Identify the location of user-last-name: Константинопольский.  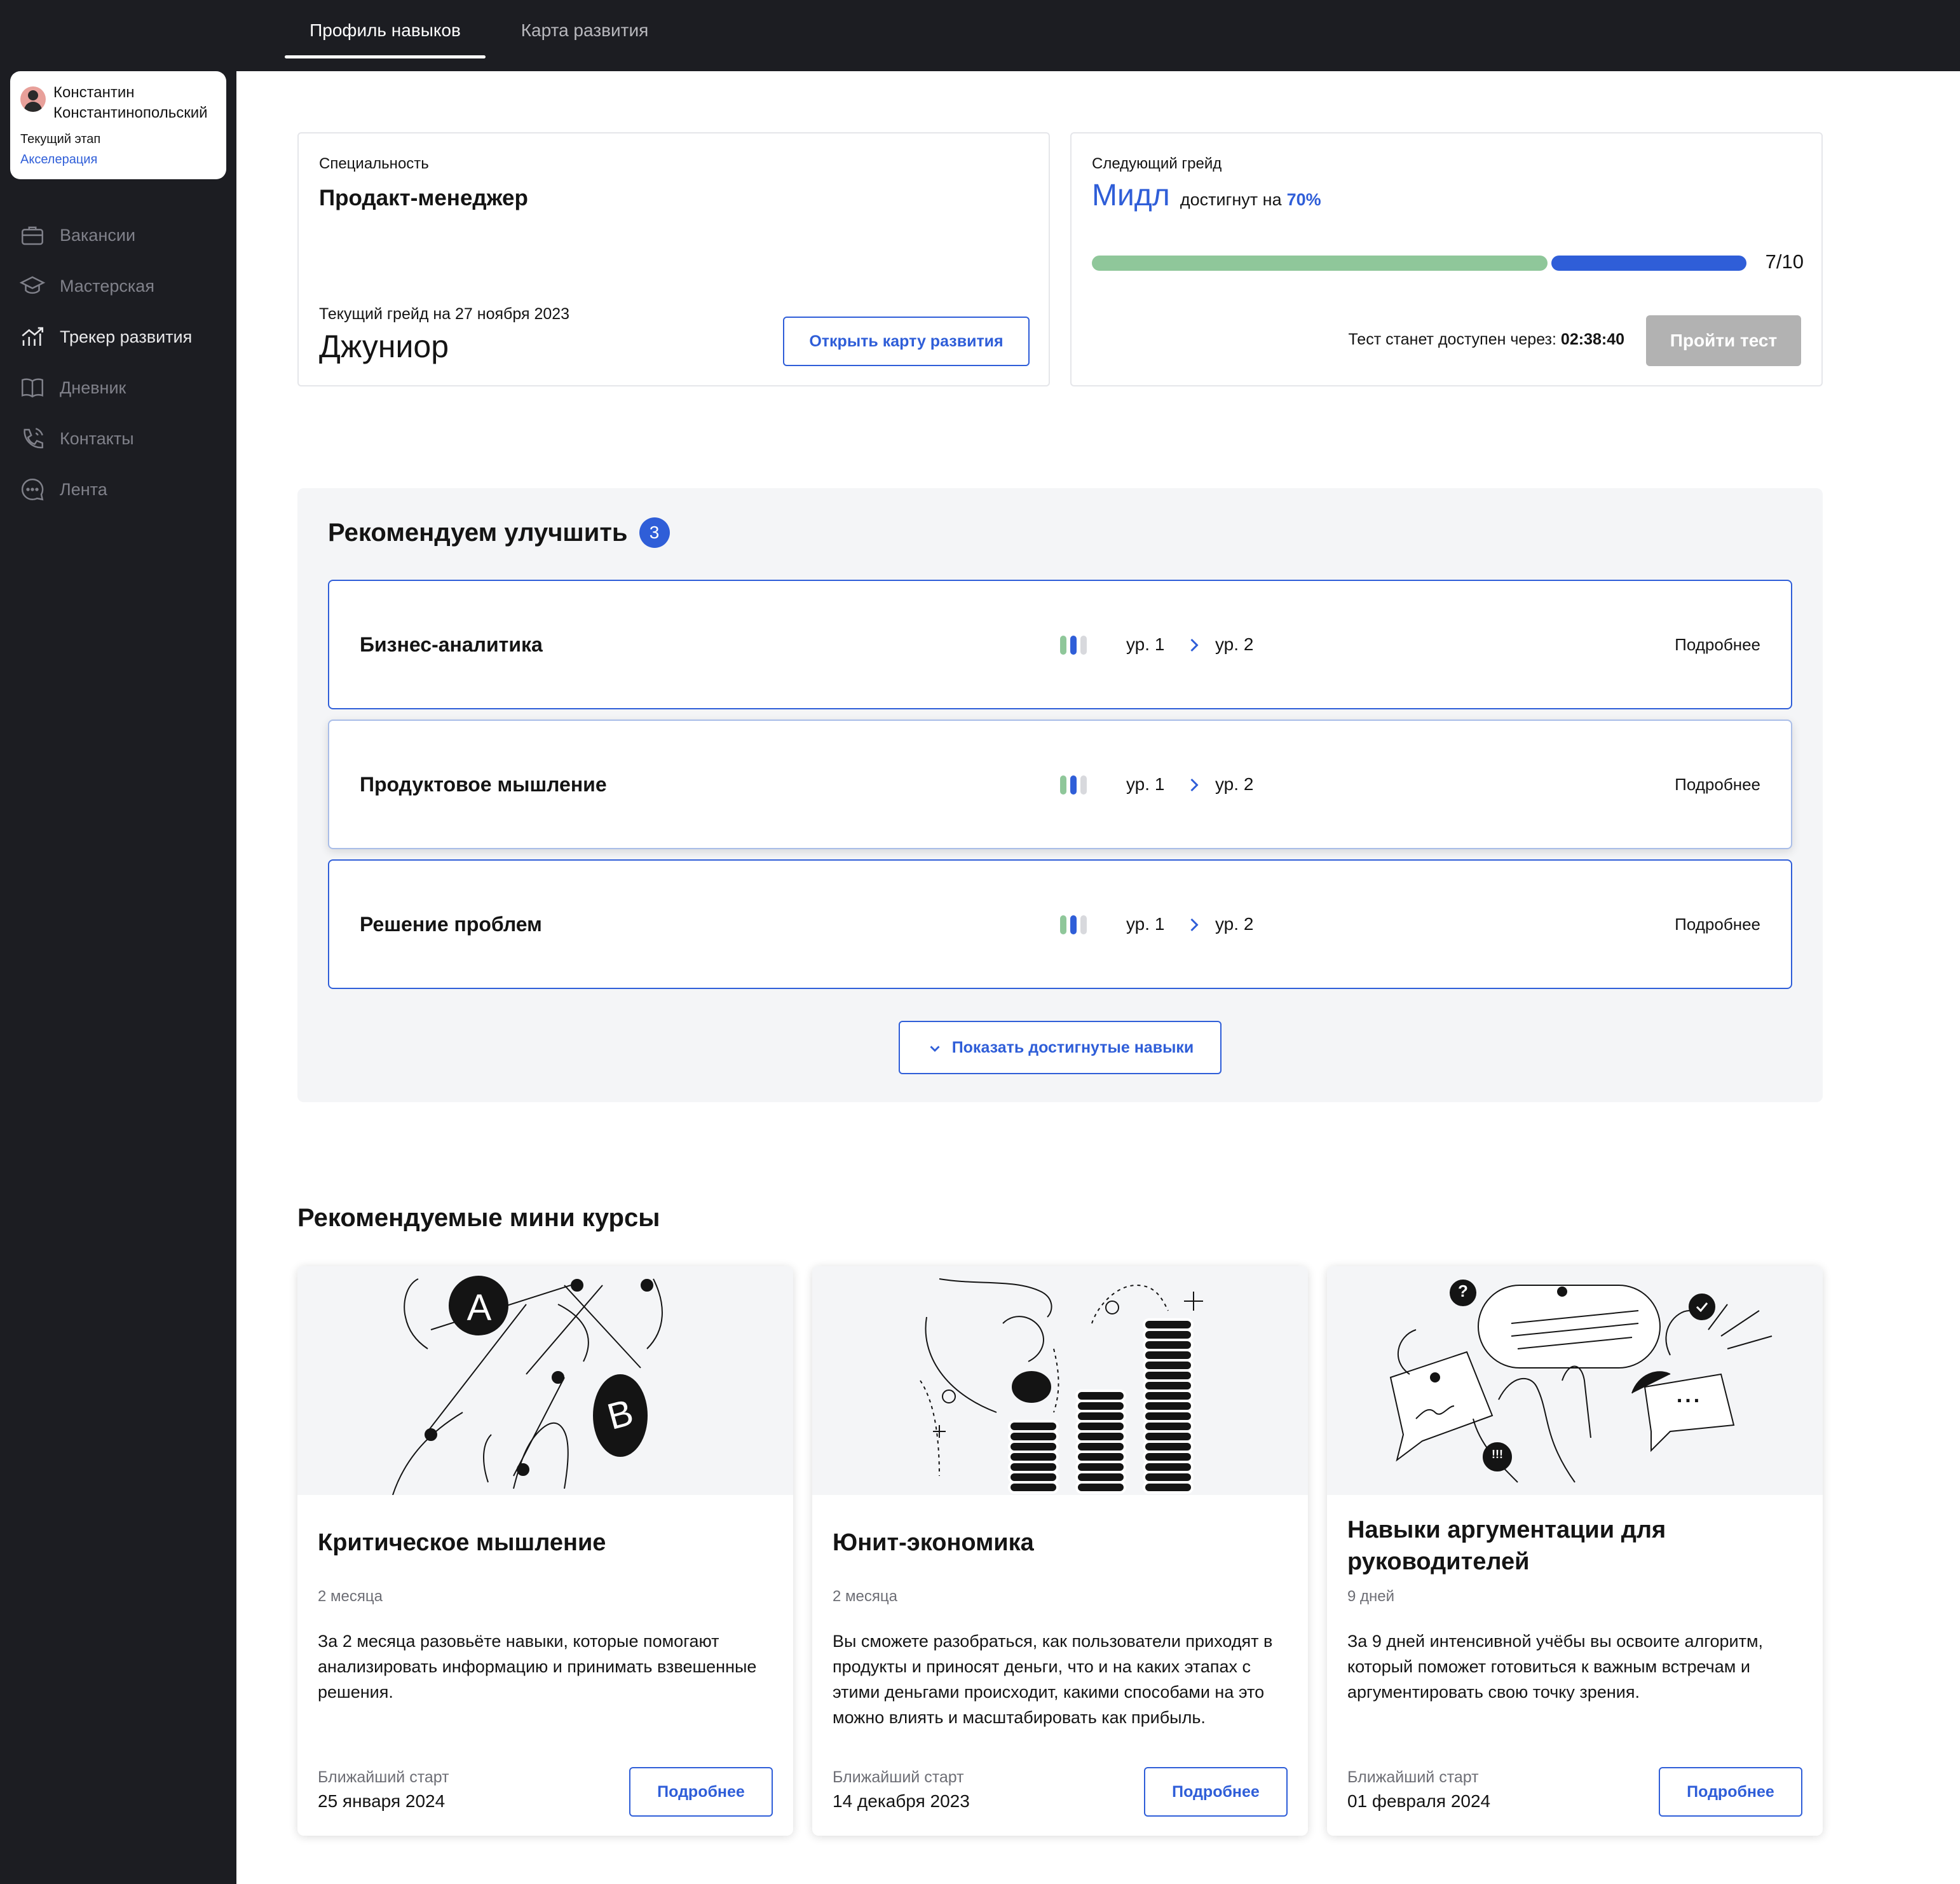
(130, 112).